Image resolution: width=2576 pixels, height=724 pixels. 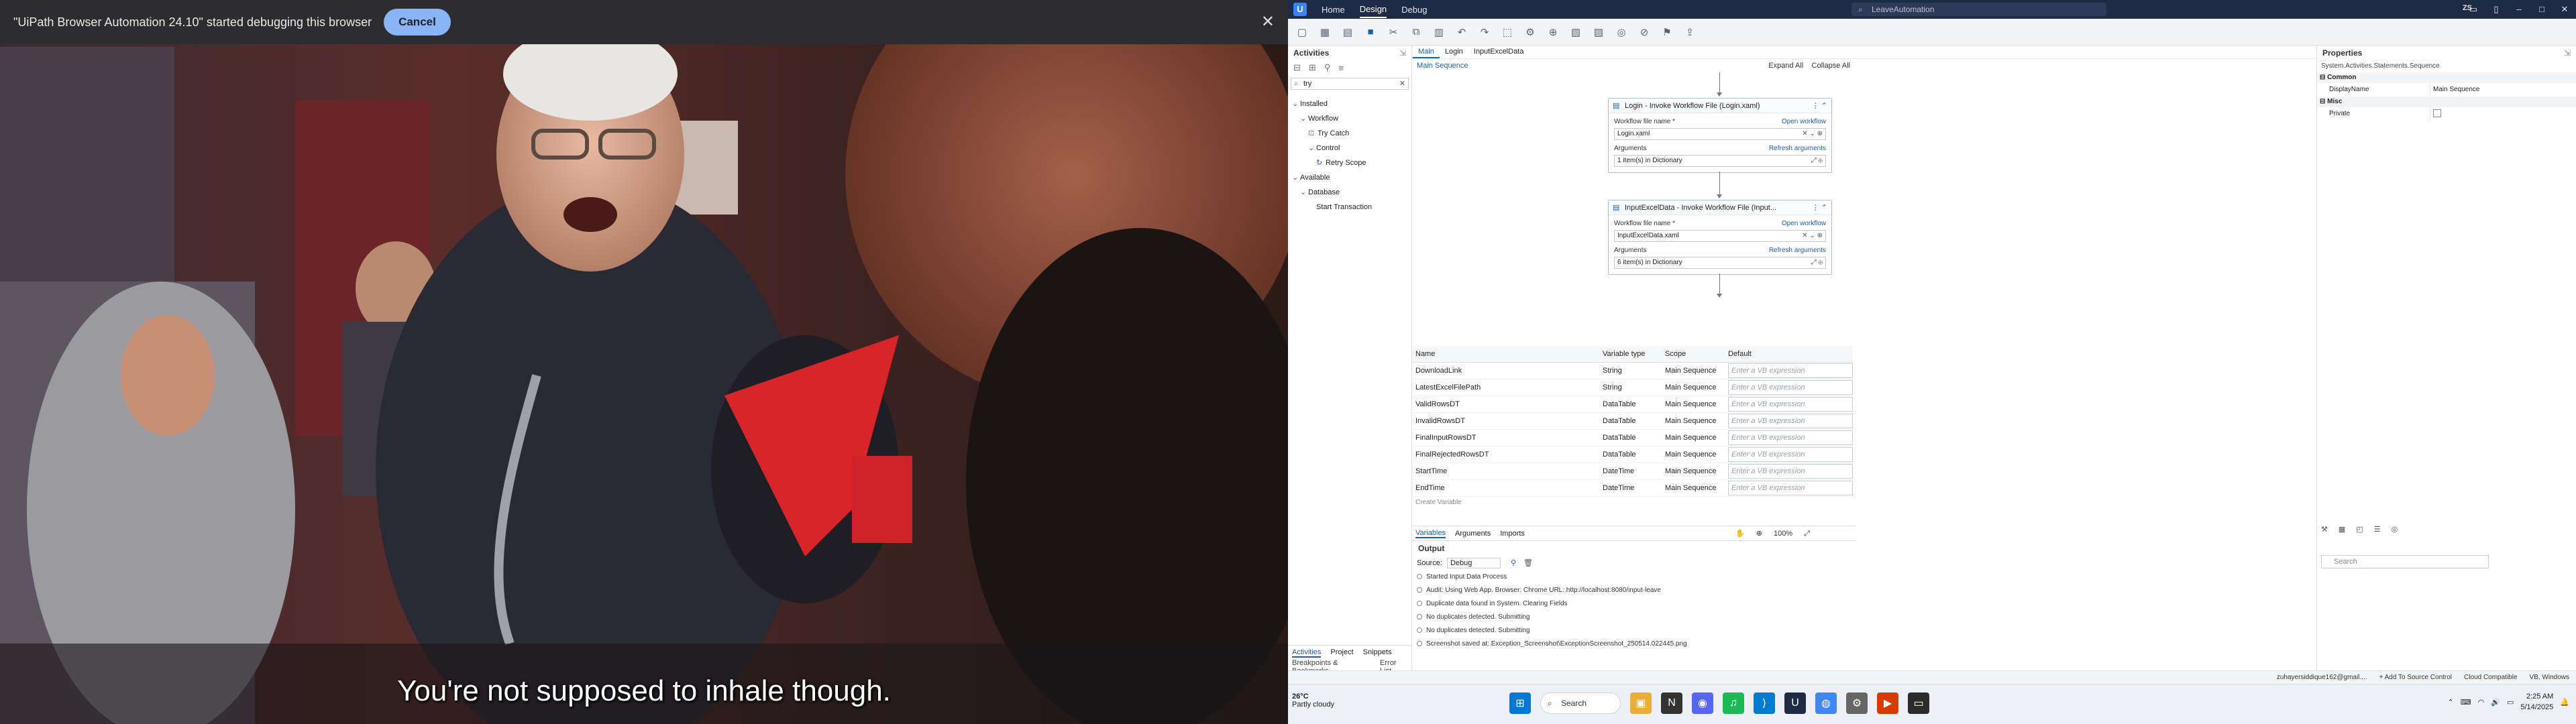 What do you see at coordinates (1297, 67) in the screenshot?
I see `collapse-icon: ⊟` at bounding box center [1297, 67].